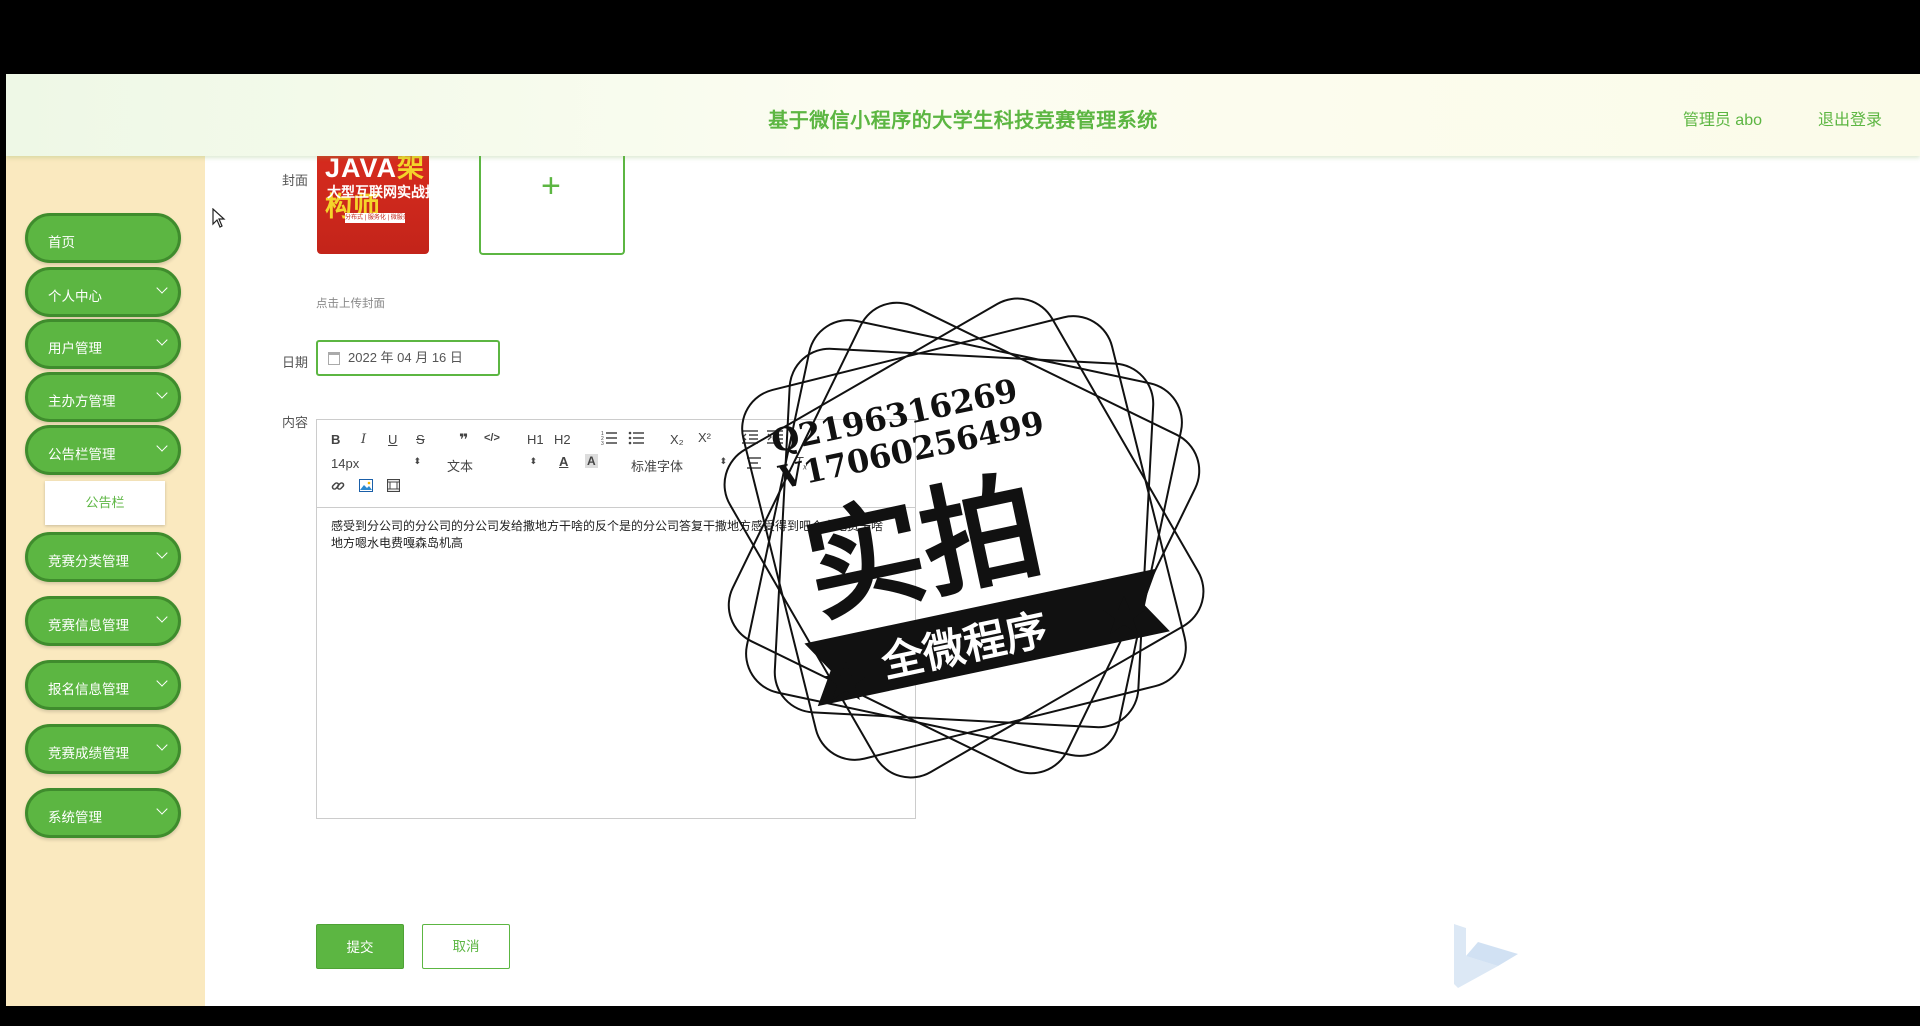 The image size is (1920, 1026). I want to click on current-user: 管理员 abo, so click(1722, 120).